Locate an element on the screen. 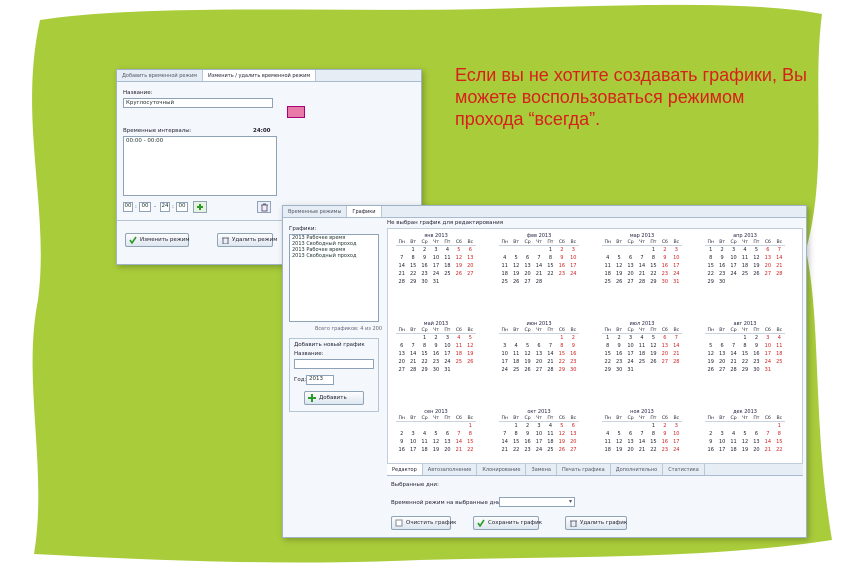  day-cell: 30 is located at coordinates (618, 370).